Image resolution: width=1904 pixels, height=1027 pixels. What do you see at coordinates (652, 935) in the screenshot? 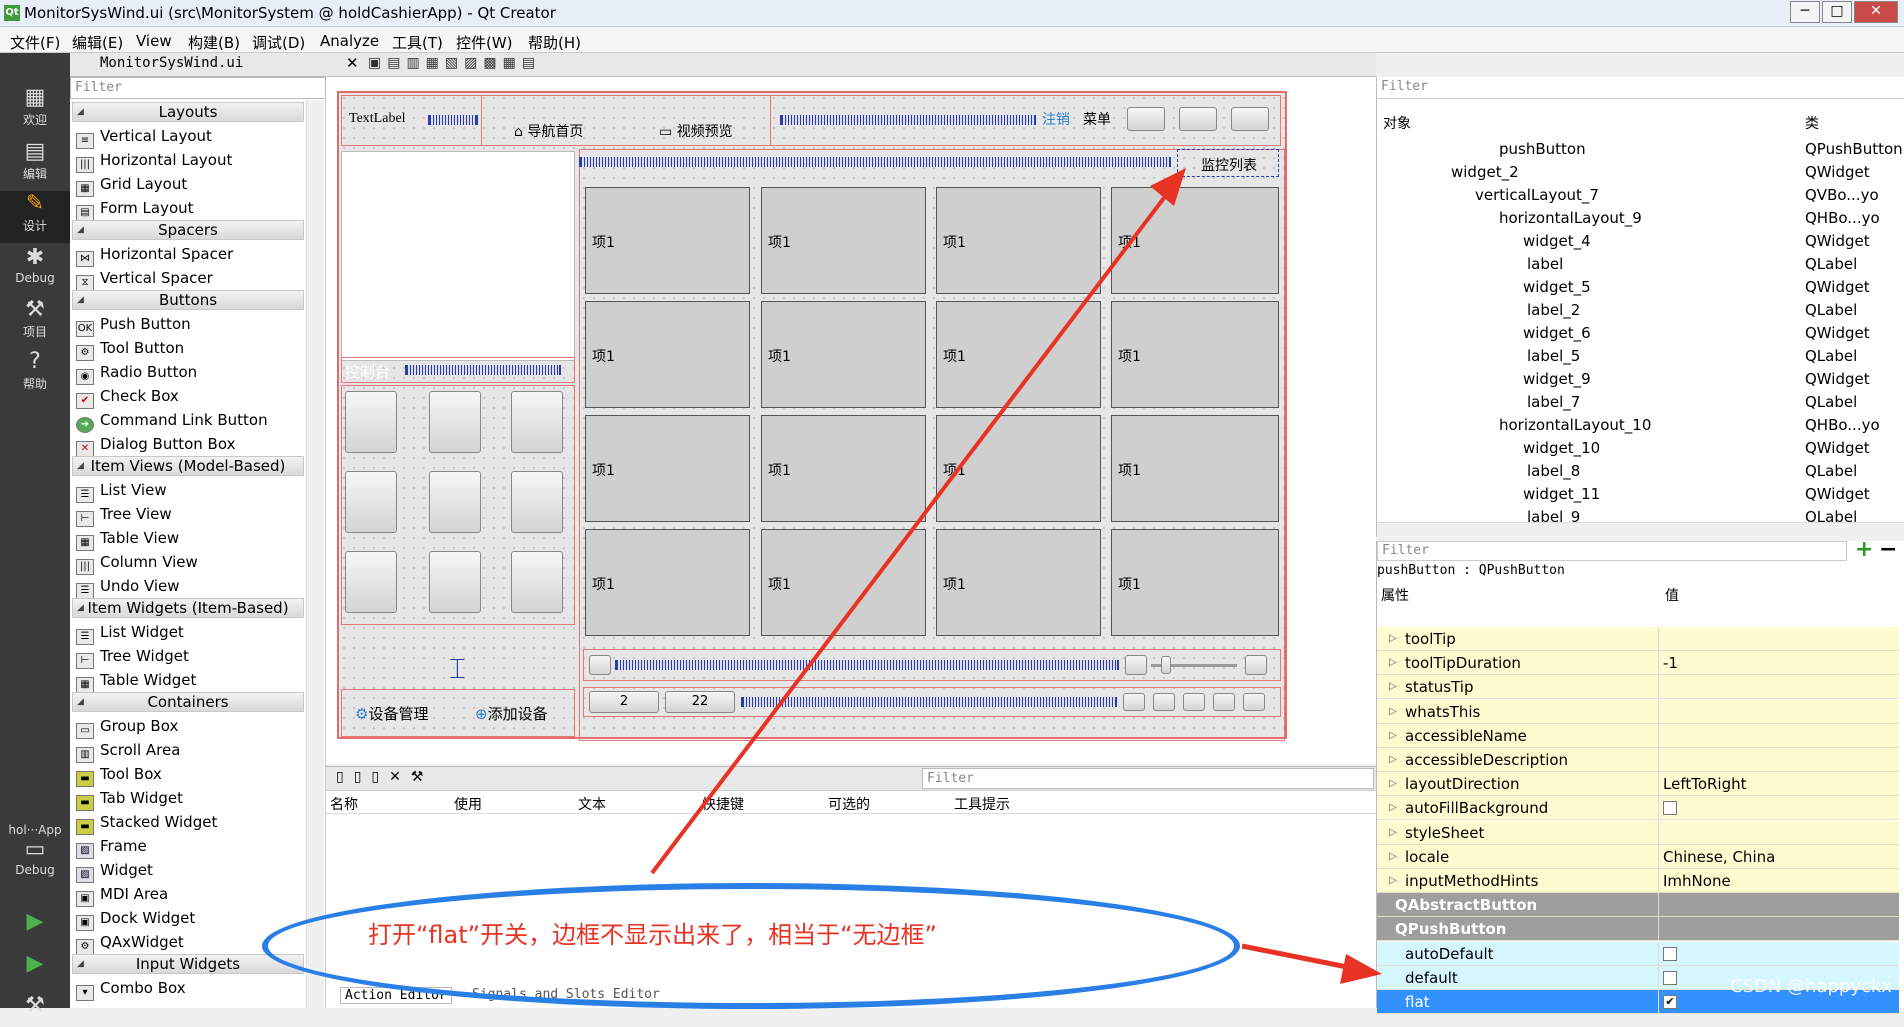
I see `annotation-text: 打开“flat”开关，边框不显示出来了，相当于“无边框”` at bounding box center [652, 935].